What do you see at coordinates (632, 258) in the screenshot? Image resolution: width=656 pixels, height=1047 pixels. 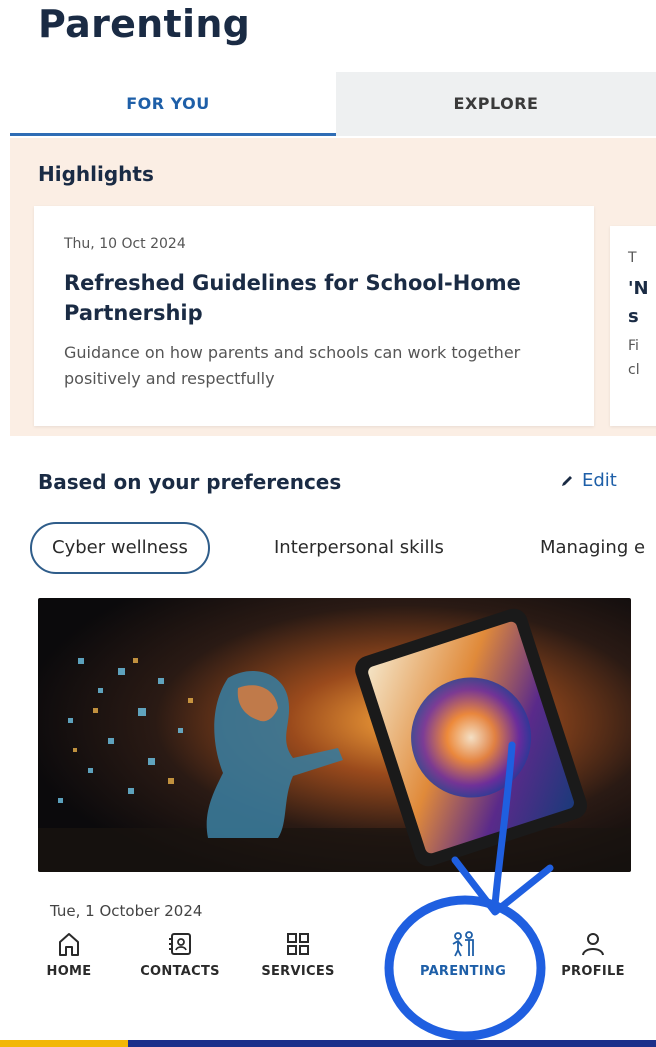 I see `card-date: T` at bounding box center [632, 258].